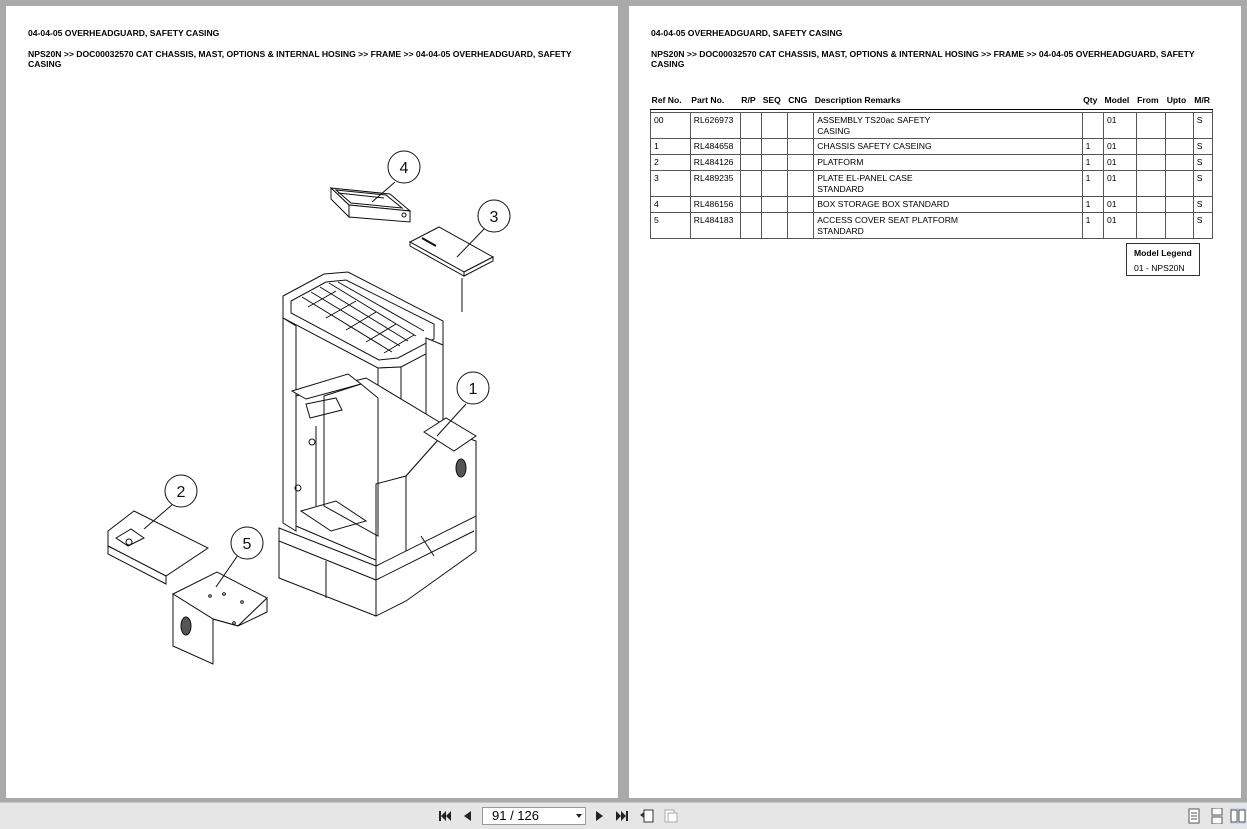 Image resolution: width=1247 pixels, height=829 pixels. I want to click on callout-3: 3, so click(494, 216).